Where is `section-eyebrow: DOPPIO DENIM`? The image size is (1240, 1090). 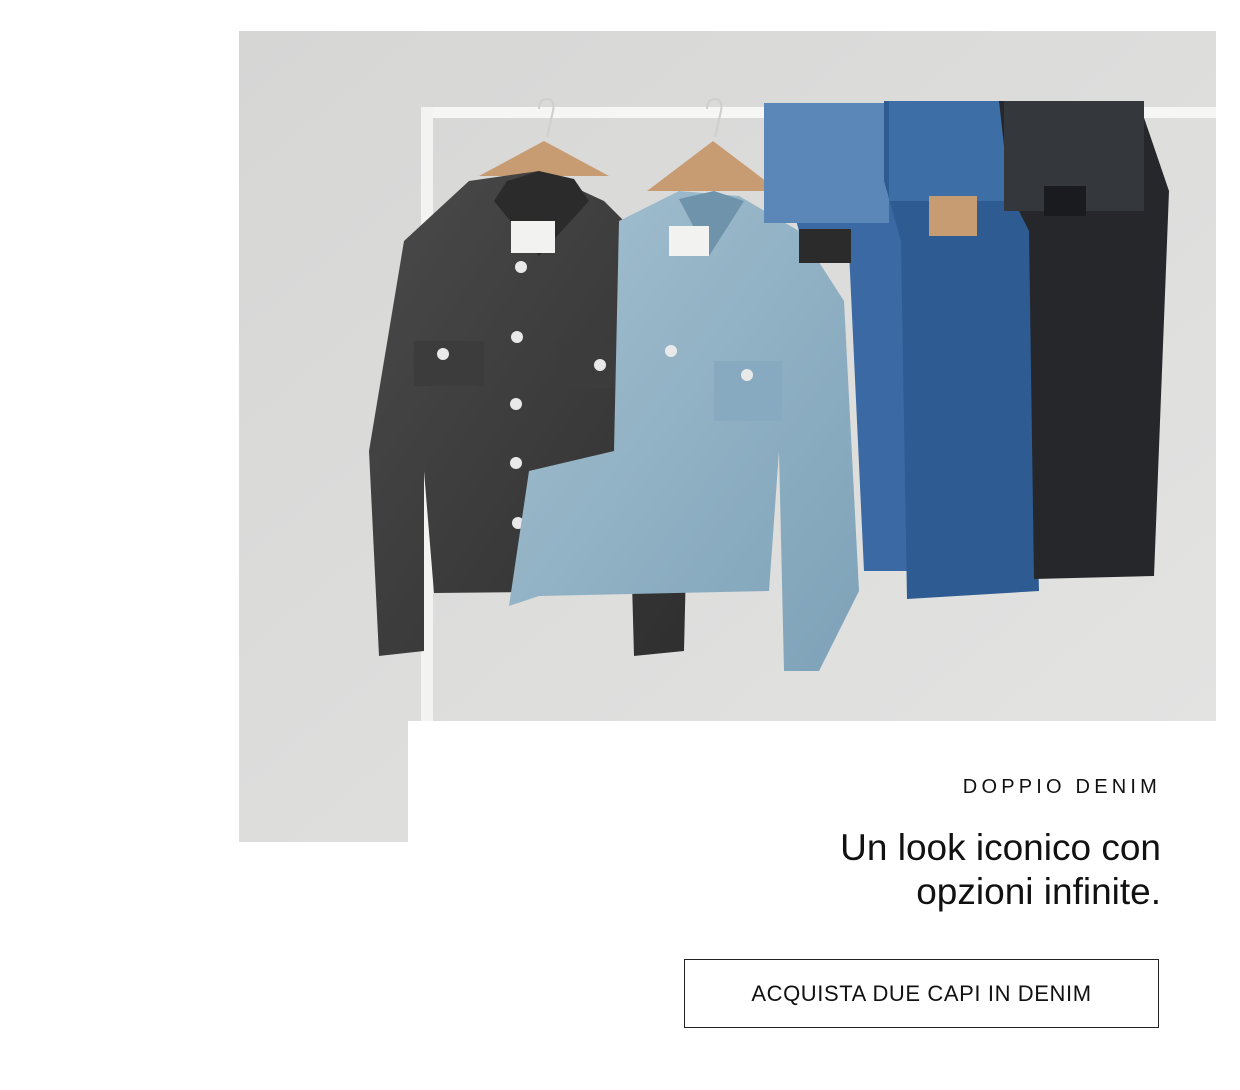 section-eyebrow: DOPPIO DENIM is located at coordinates (1061, 787).